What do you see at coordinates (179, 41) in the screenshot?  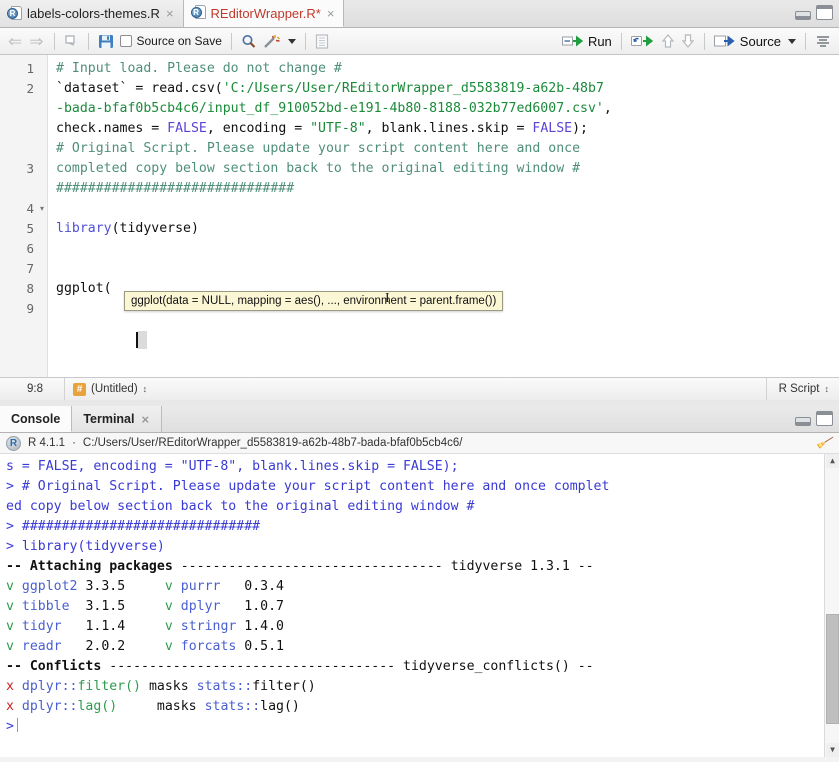 I see `source-on-save-label: Source on Save` at bounding box center [179, 41].